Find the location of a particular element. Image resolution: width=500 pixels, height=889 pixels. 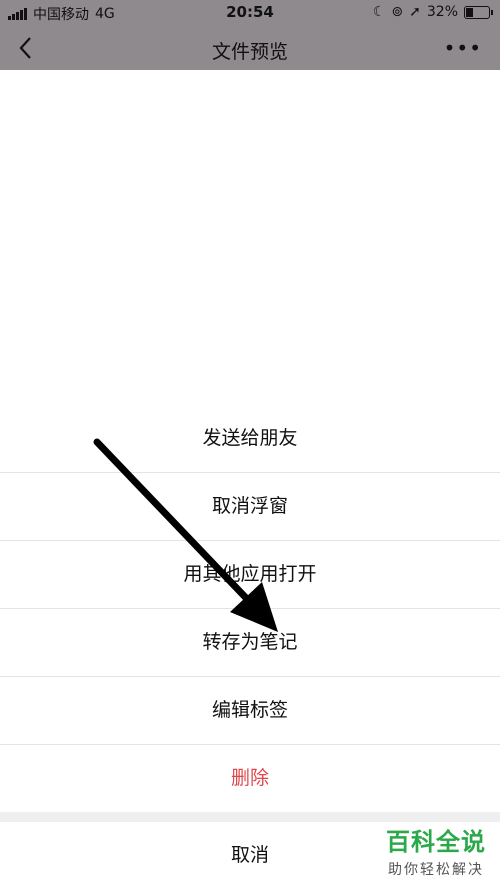

status-right: ☾ ⊚ ➚ 32% is located at coordinates (432, 12).